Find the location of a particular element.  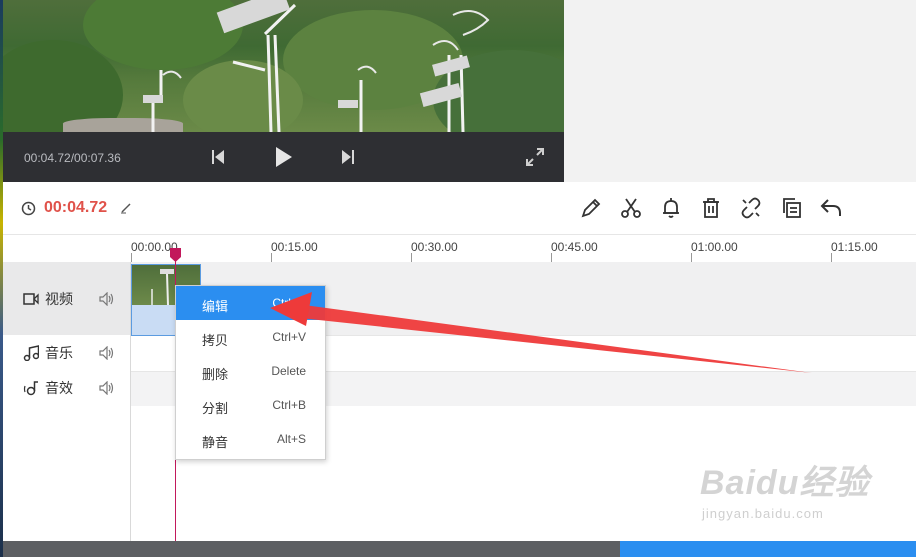

fullscreen-icon is located at coordinates (535, 157).